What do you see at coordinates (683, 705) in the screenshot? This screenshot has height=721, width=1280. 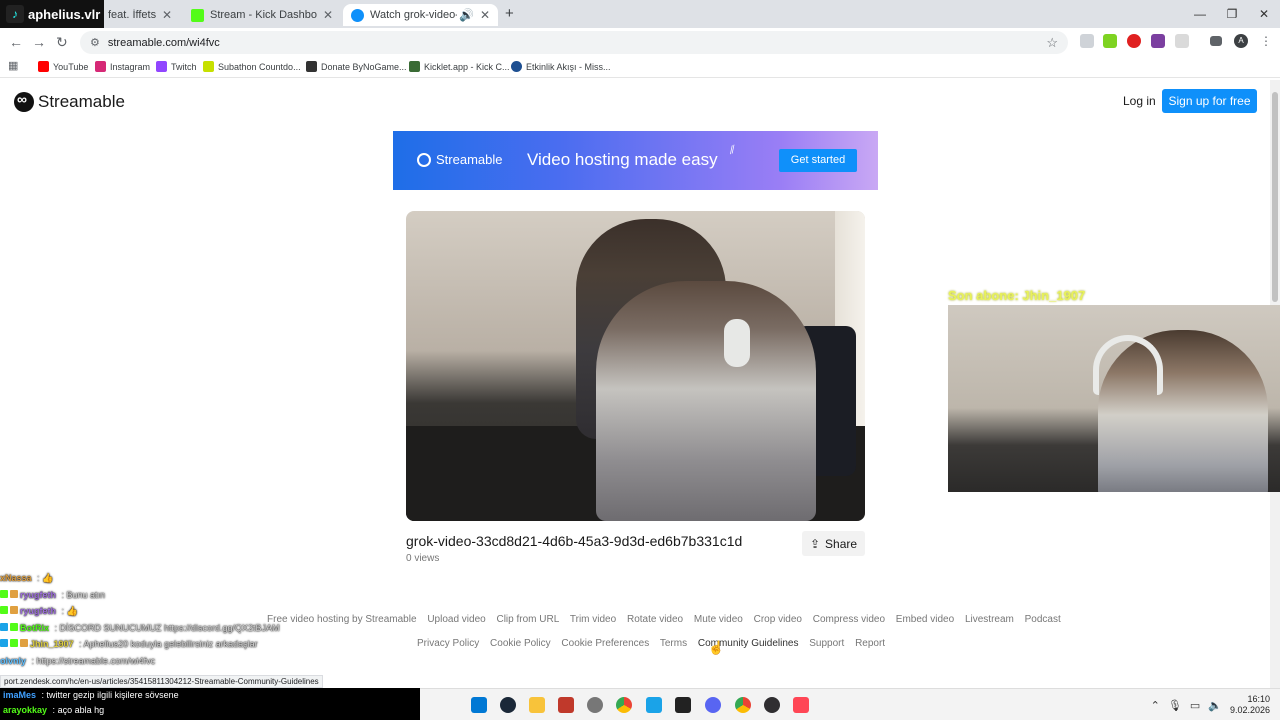 I see `dark-app-icon` at bounding box center [683, 705].